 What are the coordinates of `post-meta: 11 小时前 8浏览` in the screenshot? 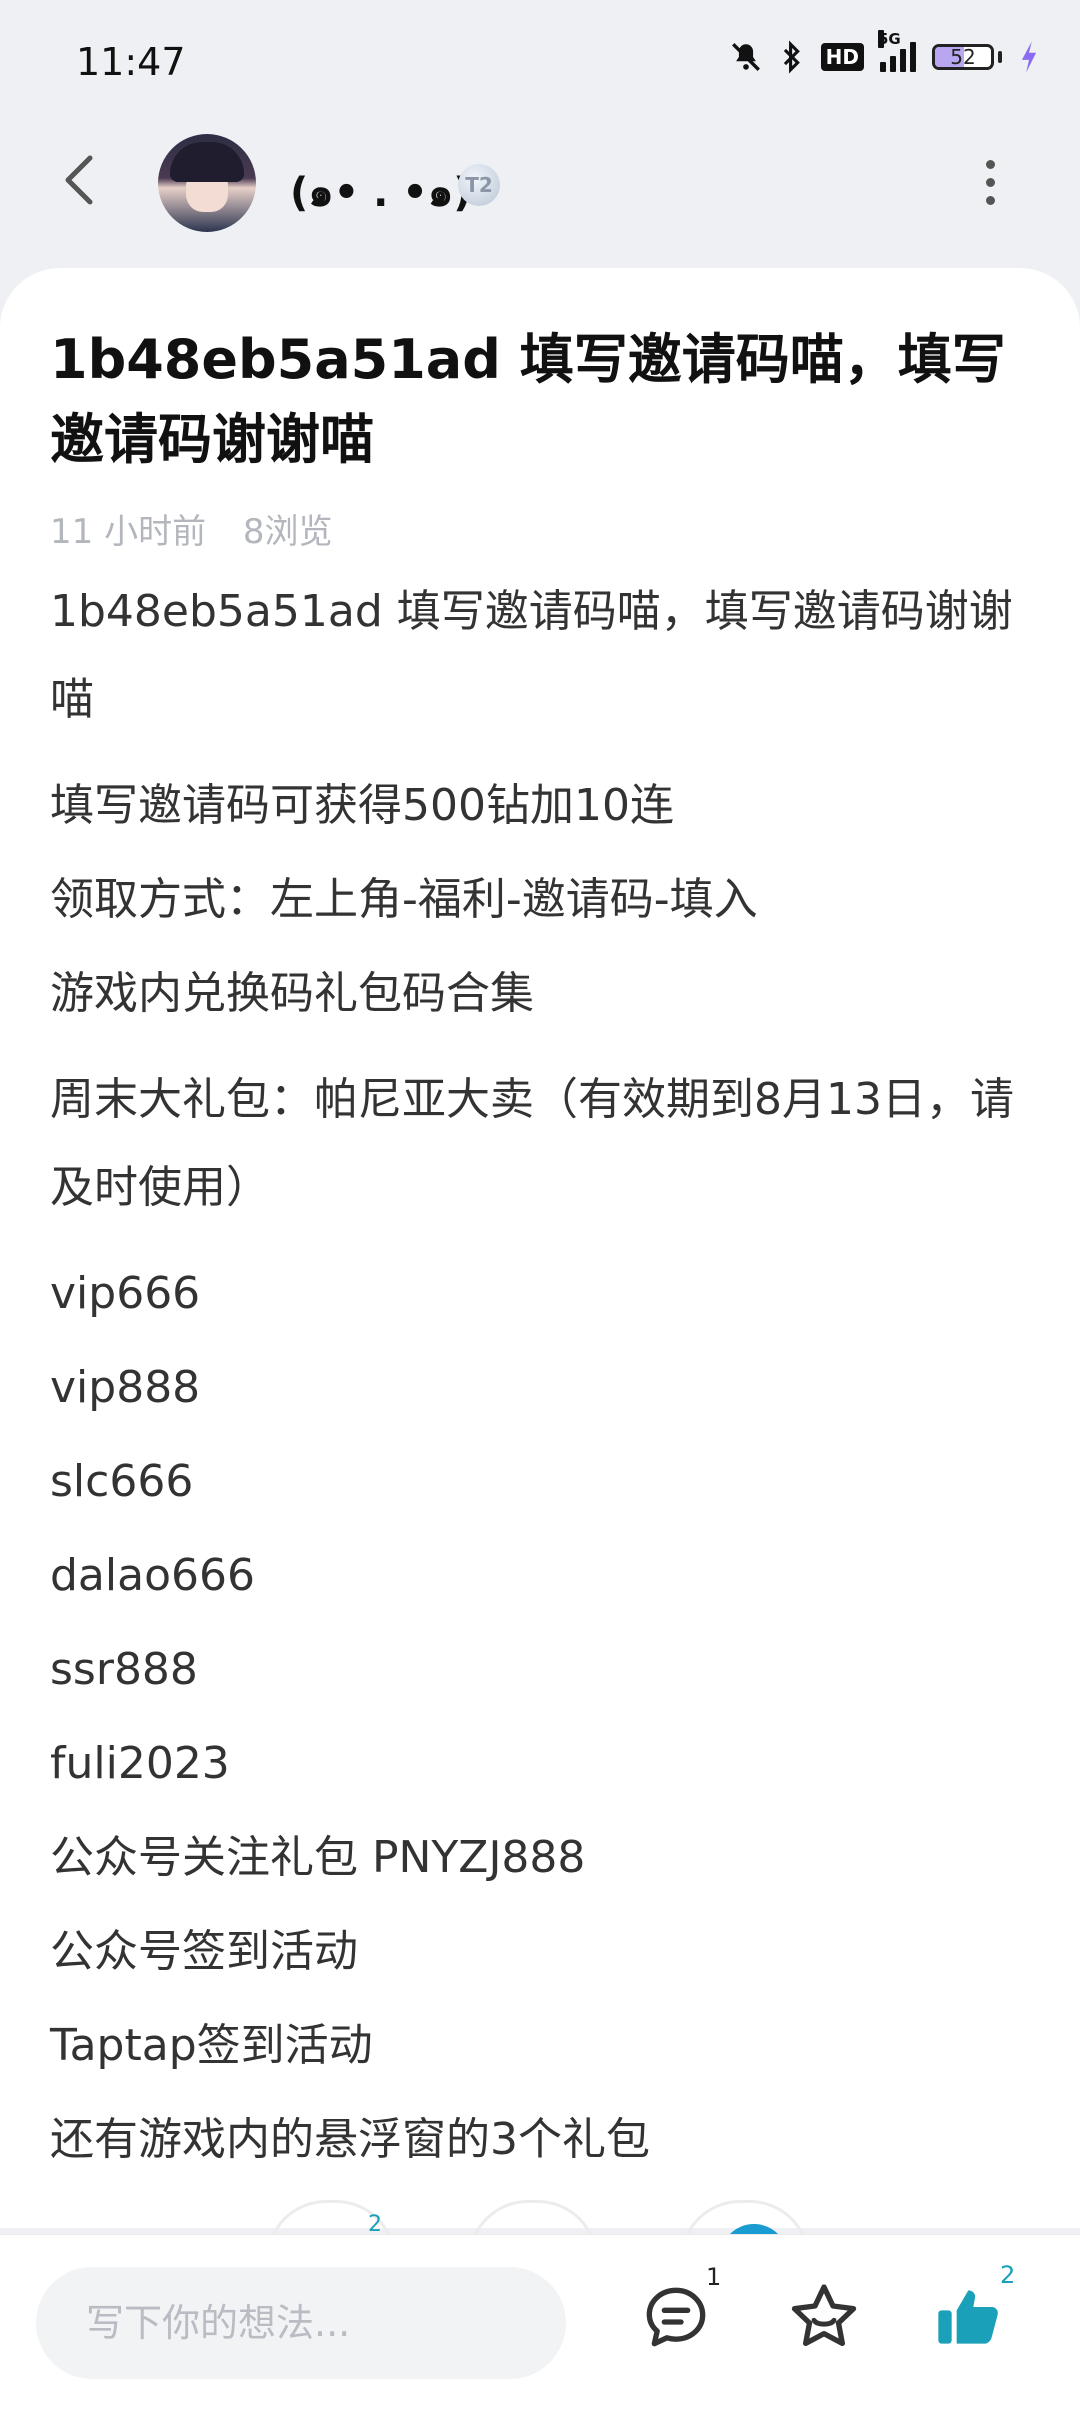 It's located at (204, 528).